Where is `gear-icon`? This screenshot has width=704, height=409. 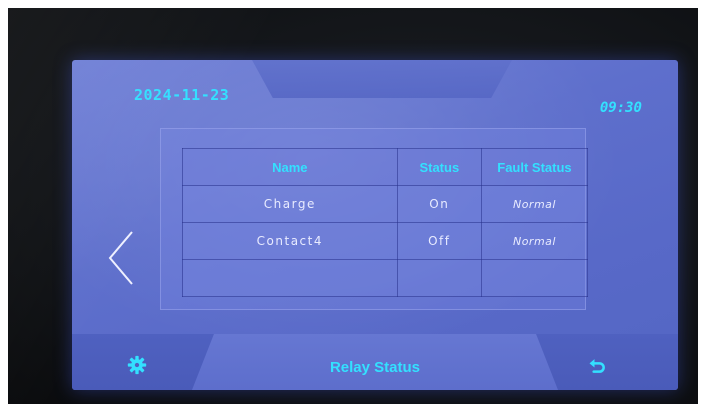
gear-icon is located at coordinates (137, 365).